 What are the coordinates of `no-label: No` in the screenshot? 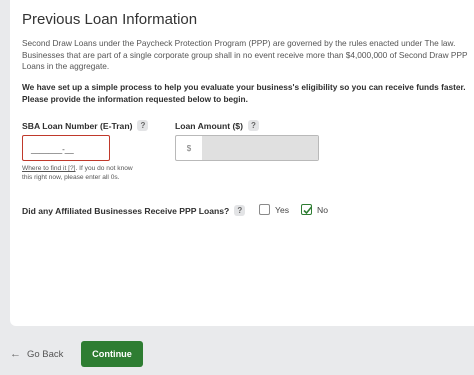 It's located at (322, 210).